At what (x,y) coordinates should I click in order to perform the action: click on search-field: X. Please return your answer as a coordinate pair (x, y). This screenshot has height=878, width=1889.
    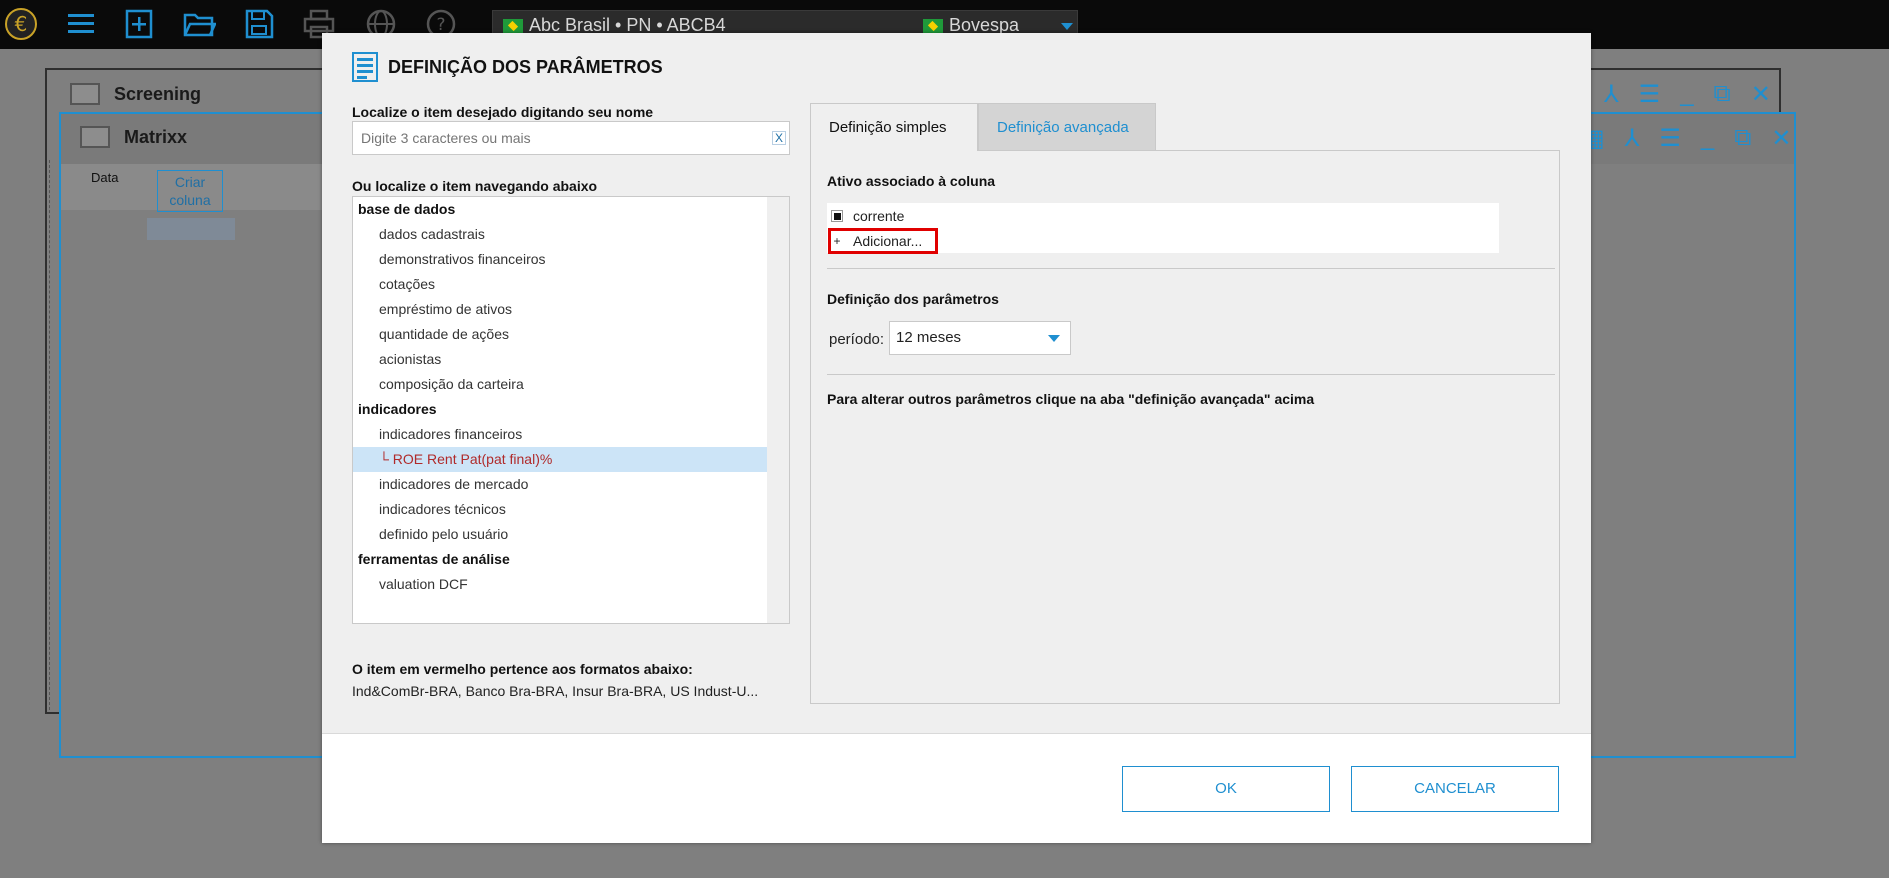
    Looking at the image, I should click on (571, 138).